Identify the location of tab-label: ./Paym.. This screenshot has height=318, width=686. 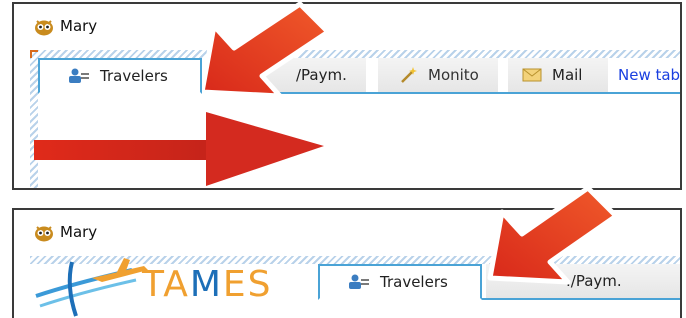
(594, 281).